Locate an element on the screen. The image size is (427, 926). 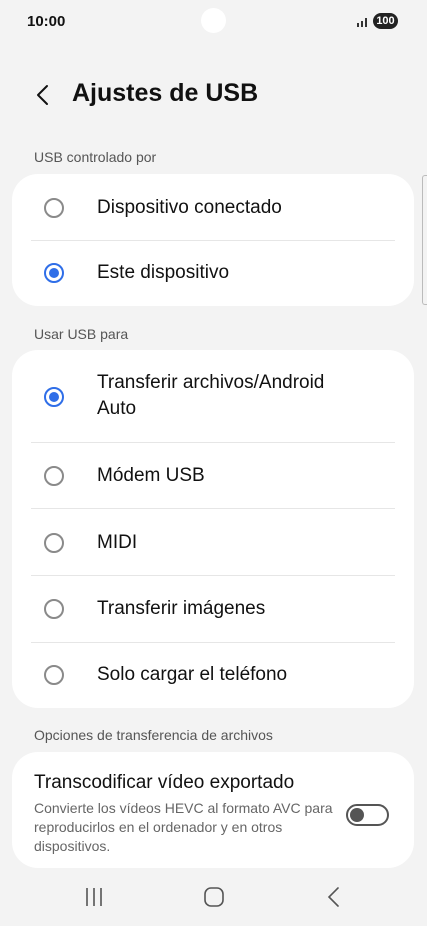
option-transferir-imagenes: Transferir imágenes is located at coordinates (213, 609).